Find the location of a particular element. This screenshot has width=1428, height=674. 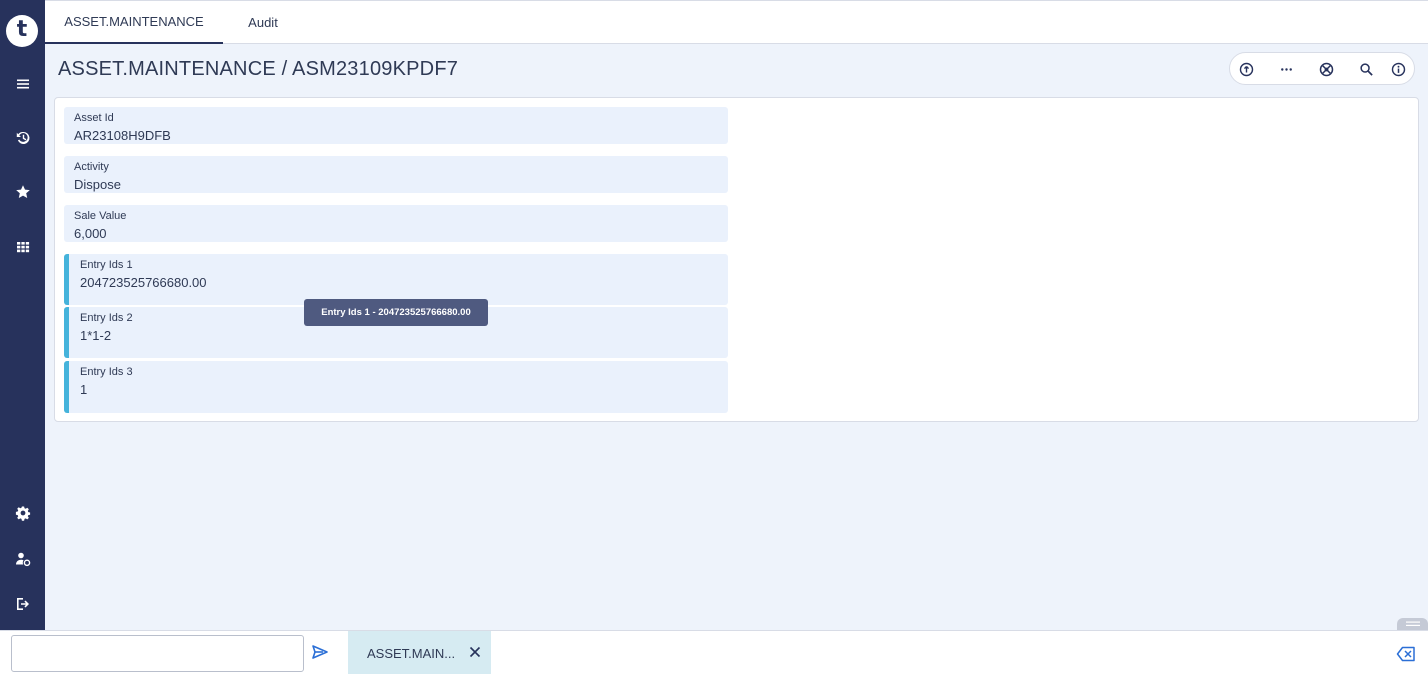

field-label: Entry Ids 2 is located at coordinates (106, 318).